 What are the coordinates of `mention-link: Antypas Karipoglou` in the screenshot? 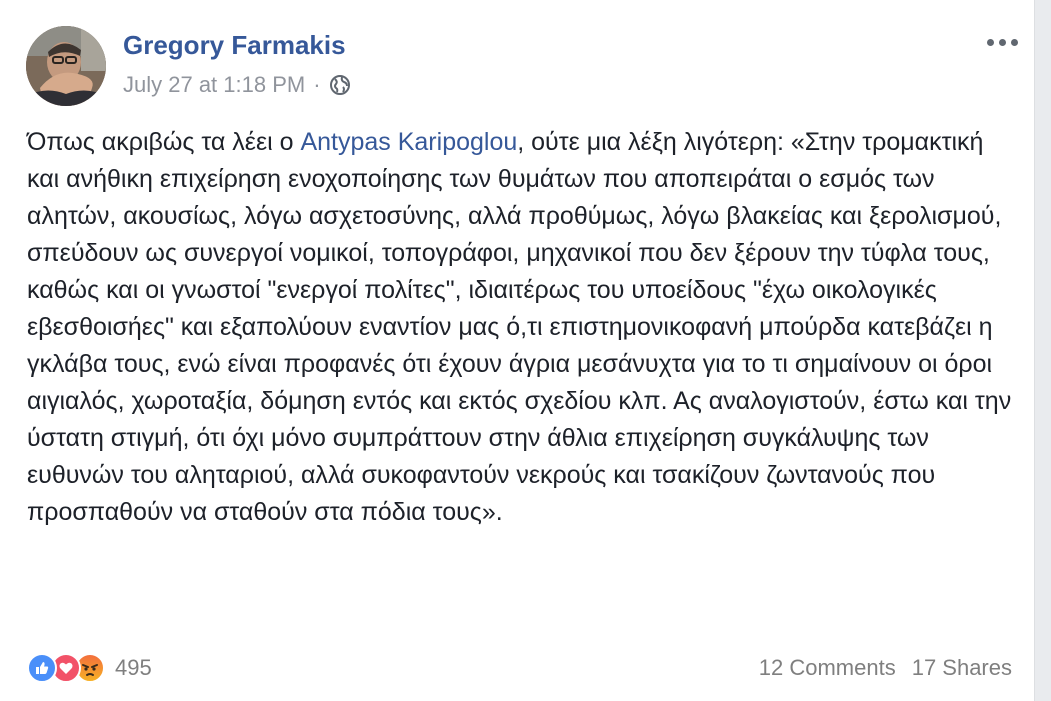 It's located at (408, 142).